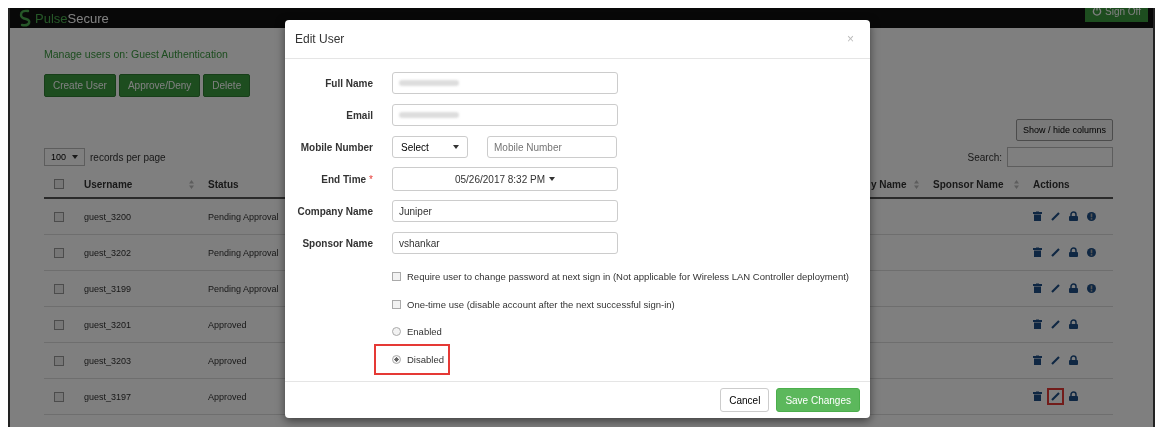  Describe the element at coordinates (108, 324) in the screenshot. I see `username-cell-text: guest_3201` at that location.